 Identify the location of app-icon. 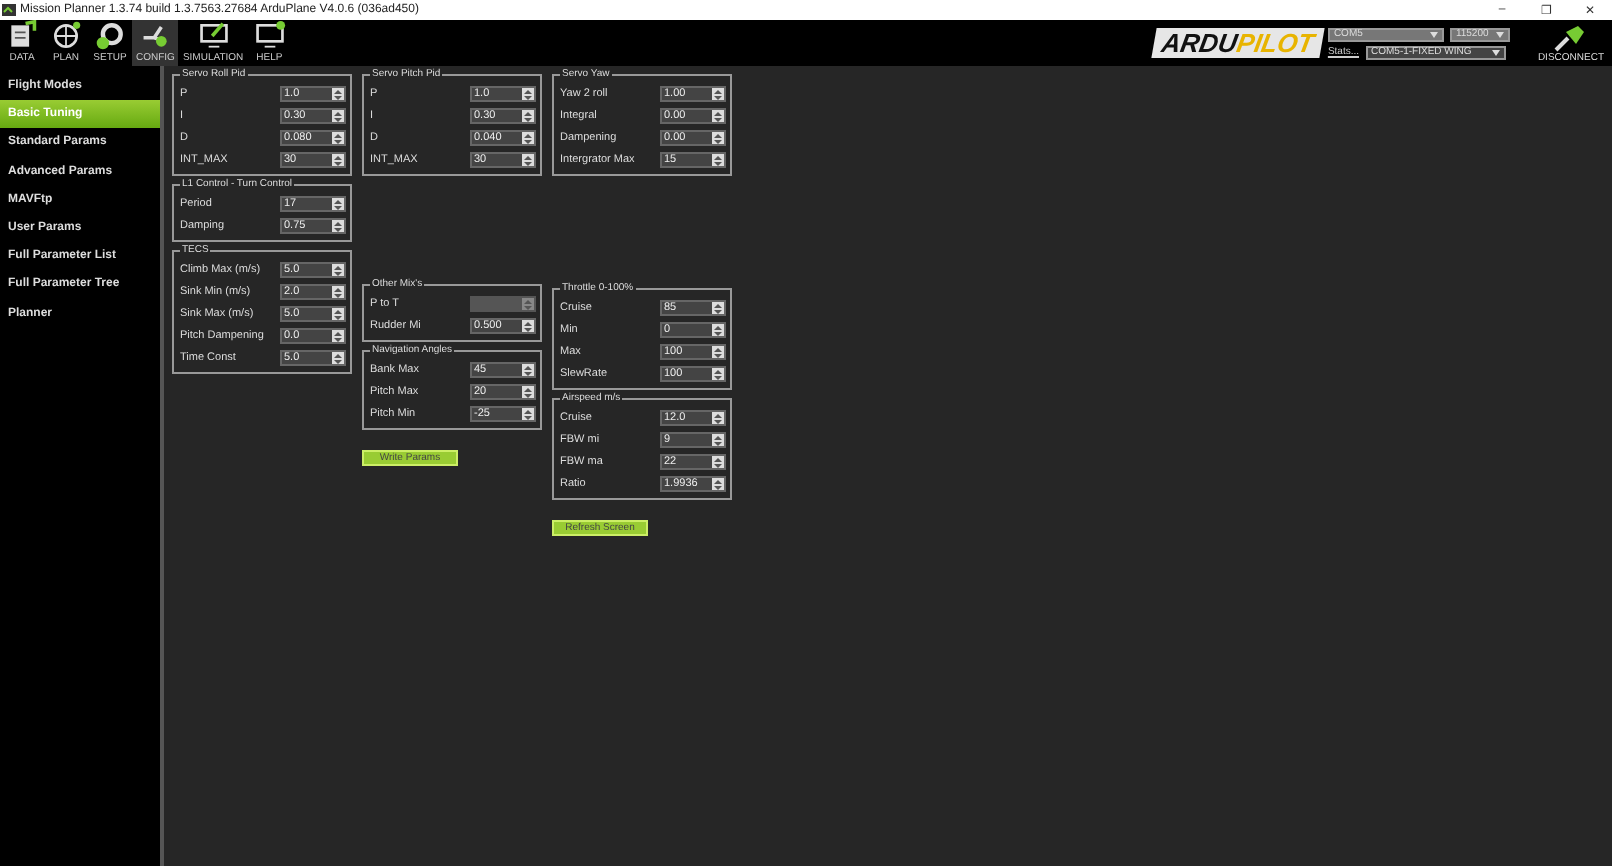
(9, 10).